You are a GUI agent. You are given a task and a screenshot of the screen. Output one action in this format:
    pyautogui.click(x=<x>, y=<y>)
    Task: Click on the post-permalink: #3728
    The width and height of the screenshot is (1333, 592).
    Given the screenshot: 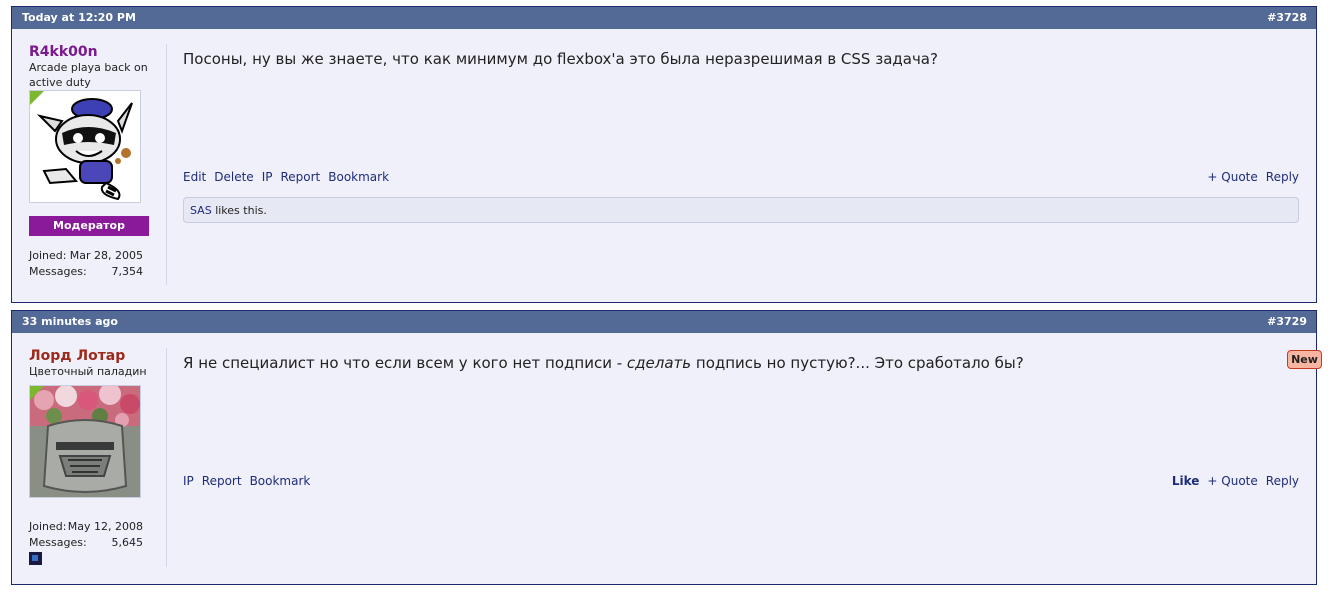 What is the action you would take?
    pyautogui.click(x=1287, y=18)
    